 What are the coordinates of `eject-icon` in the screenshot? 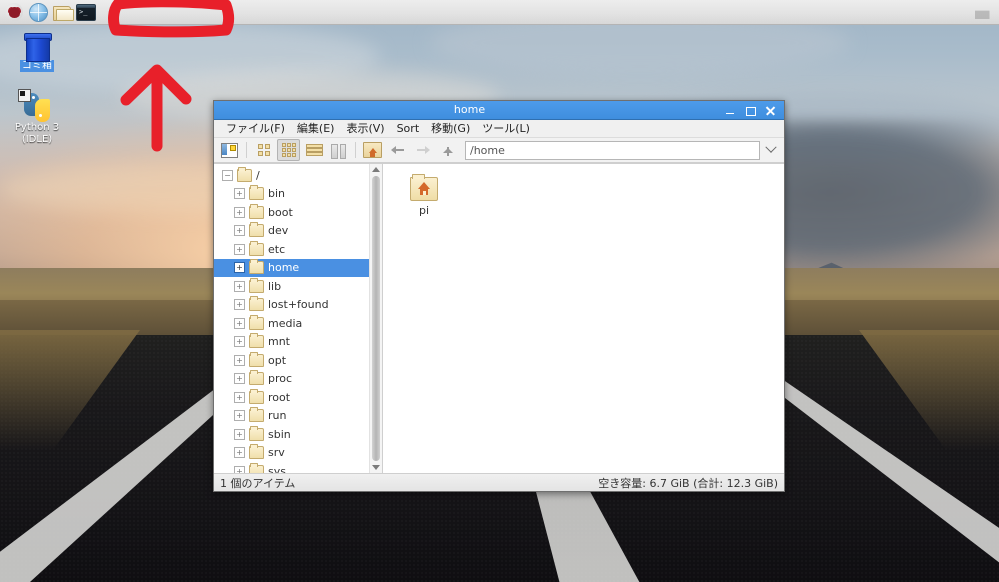 It's located at (982, 14).